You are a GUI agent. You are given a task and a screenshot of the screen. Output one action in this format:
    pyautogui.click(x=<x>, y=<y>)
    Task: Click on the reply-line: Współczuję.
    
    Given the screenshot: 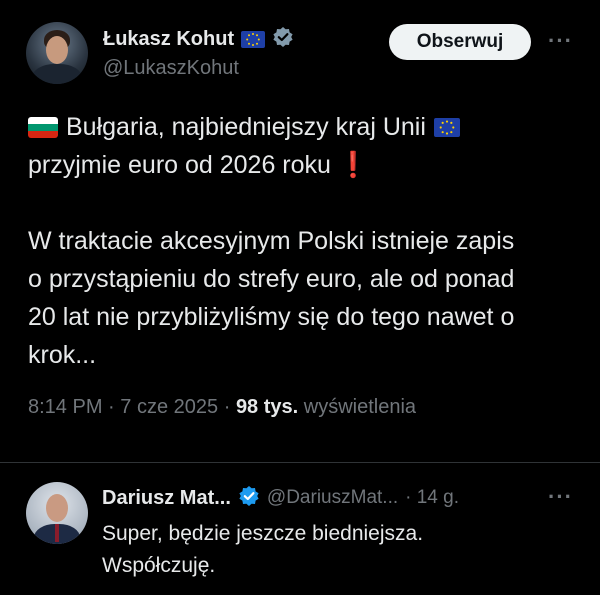 What is the action you would take?
    pyautogui.click(x=159, y=565)
    